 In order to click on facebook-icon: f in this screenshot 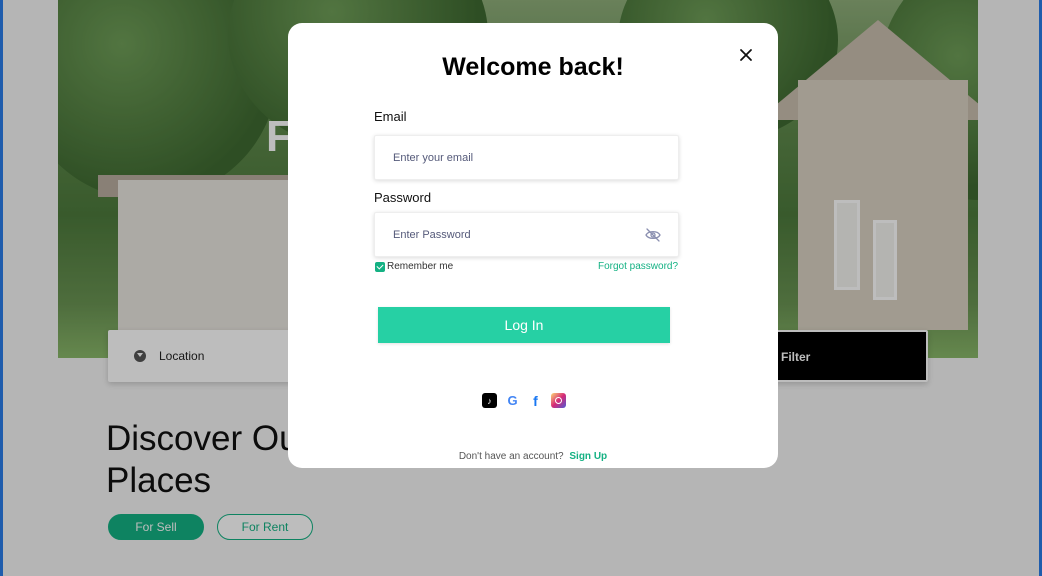, I will do `click(535, 401)`.